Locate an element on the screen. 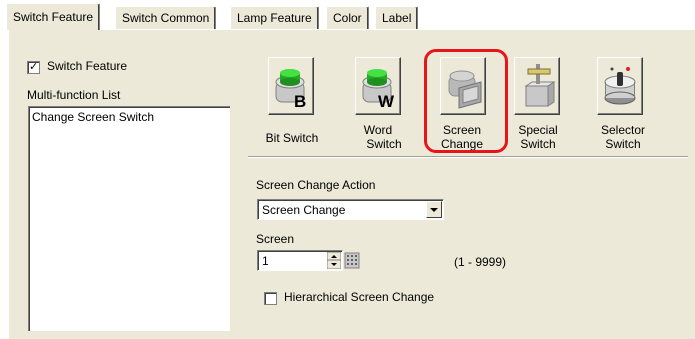  keypad-icon is located at coordinates (352, 260).